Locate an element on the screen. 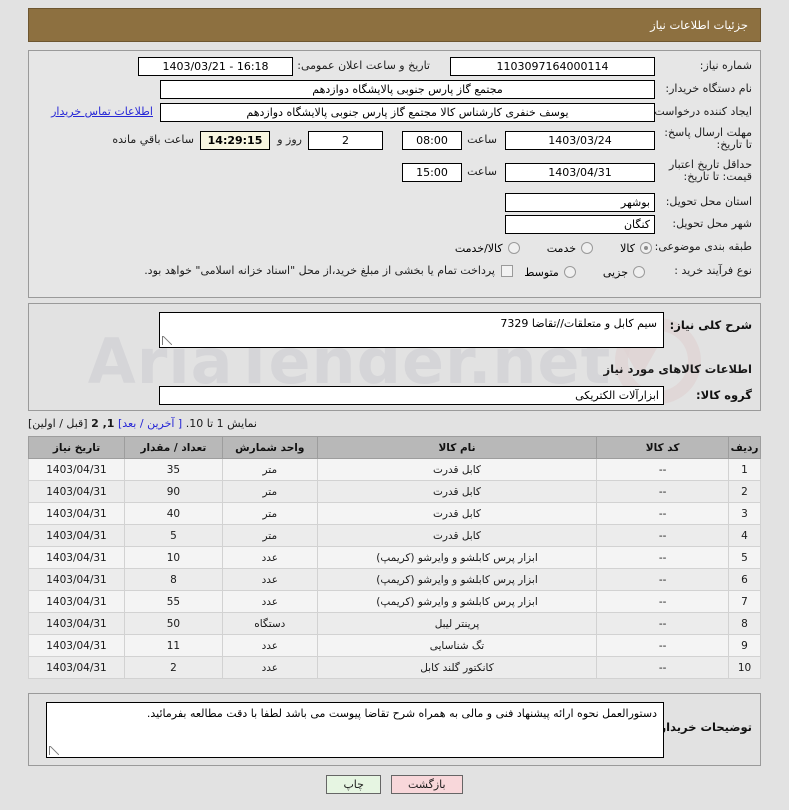 This screenshot has height=810, width=789. goods-group-field: ابزارآلات الکتریکی is located at coordinates (411, 395).